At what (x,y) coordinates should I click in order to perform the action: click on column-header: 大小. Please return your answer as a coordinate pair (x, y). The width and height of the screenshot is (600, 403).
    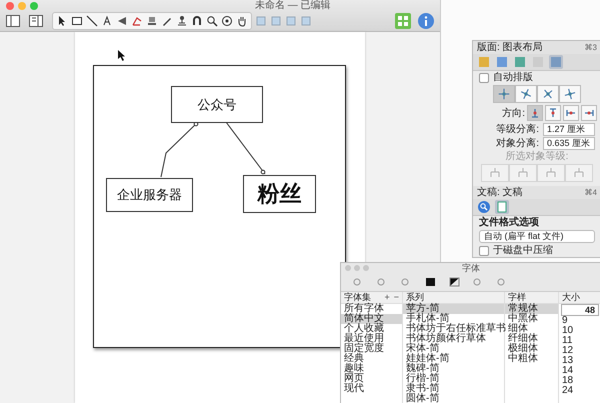
    Looking at the image, I should click on (571, 297).